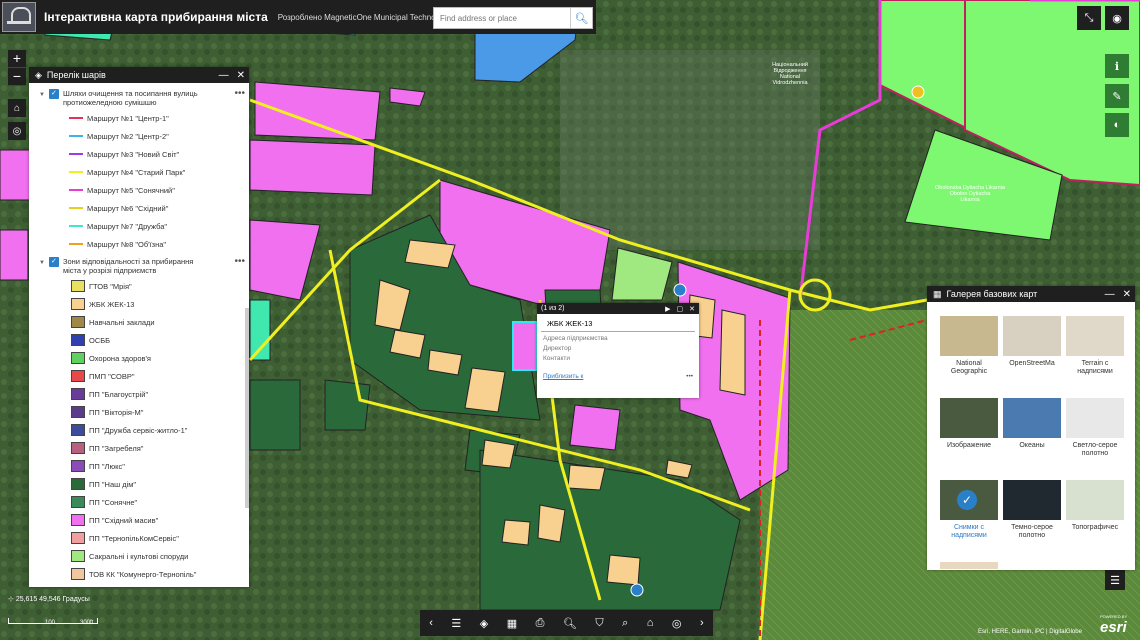 The width and height of the screenshot is (1140, 640). Describe the element at coordinates (1115, 580) in the screenshot. I see `legend-button: ☰` at that location.